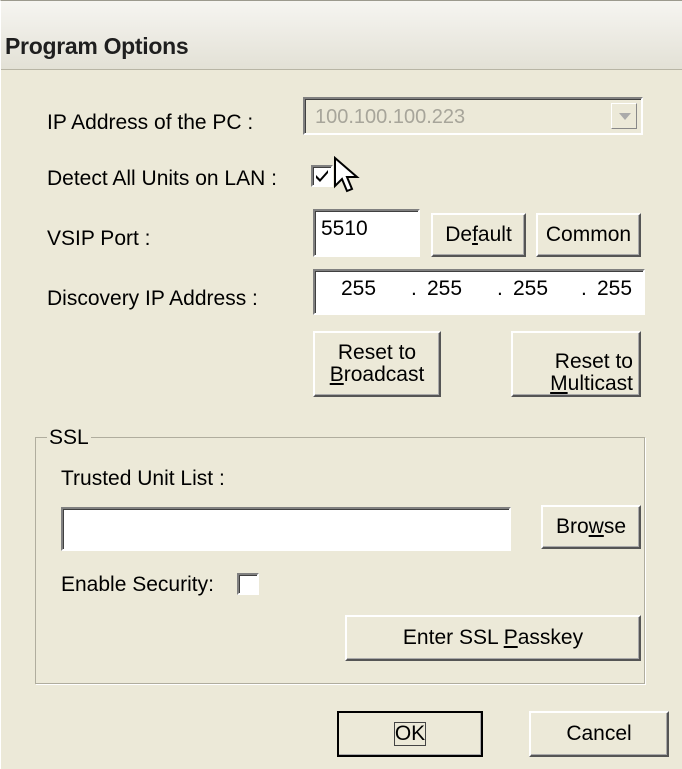 The height and width of the screenshot is (769, 682). Describe the element at coordinates (162, 178) in the screenshot. I see `detect-all-units-label: Detect All Units on LAN :` at that location.